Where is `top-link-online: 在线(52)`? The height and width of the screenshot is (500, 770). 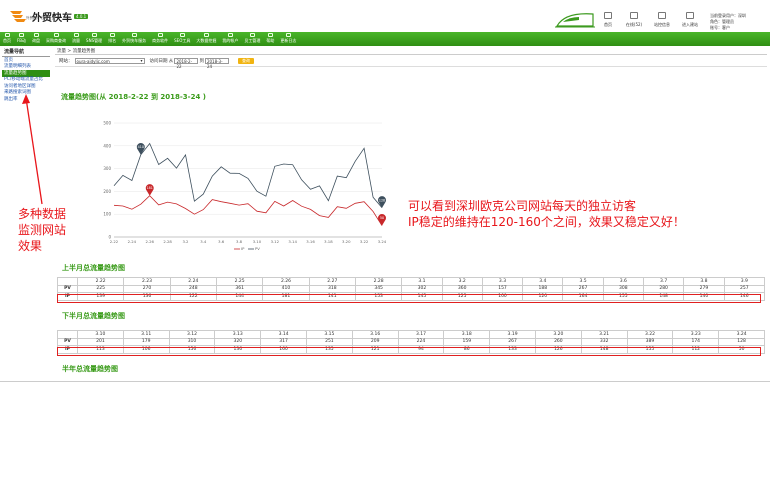
top-link-online: 在线(52) is located at coordinates (634, 21).